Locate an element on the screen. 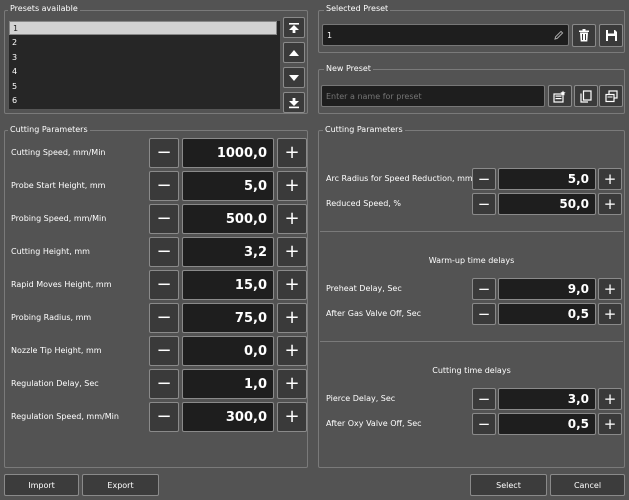 The width and height of the screenshot is (629, 500). param-label: Pierce Delay, Sec is located at coordinates (361, 398).